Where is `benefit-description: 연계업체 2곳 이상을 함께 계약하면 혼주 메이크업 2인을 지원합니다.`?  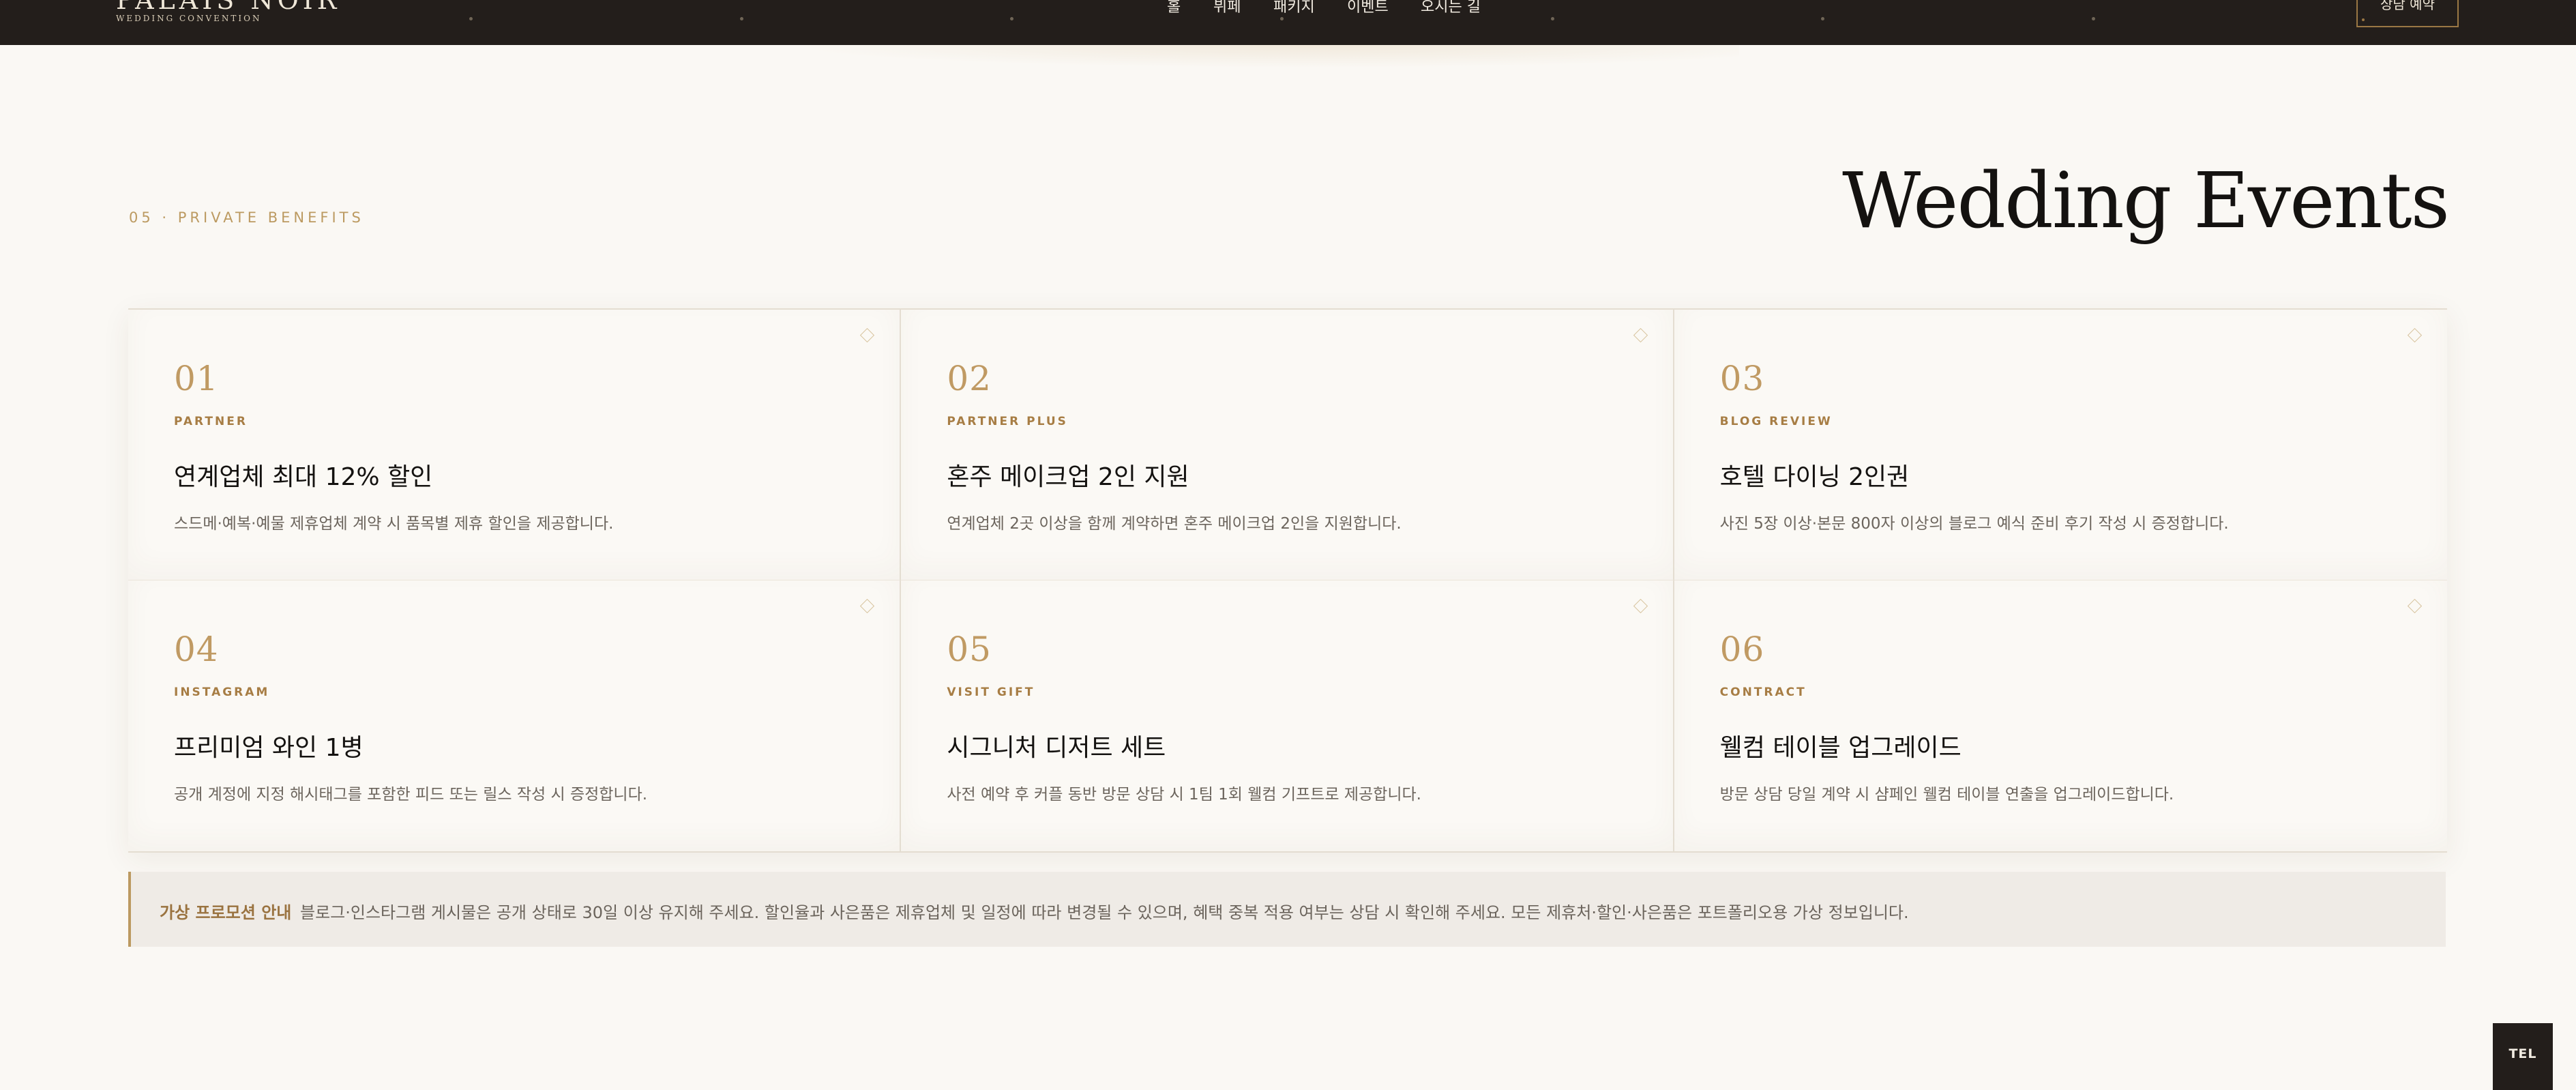
benefit-description: 연계업체 2곳 이상을 함께 계약하면 혼주 메이크업 2인을 지원합니다. is located at coordinates (1174, 524).